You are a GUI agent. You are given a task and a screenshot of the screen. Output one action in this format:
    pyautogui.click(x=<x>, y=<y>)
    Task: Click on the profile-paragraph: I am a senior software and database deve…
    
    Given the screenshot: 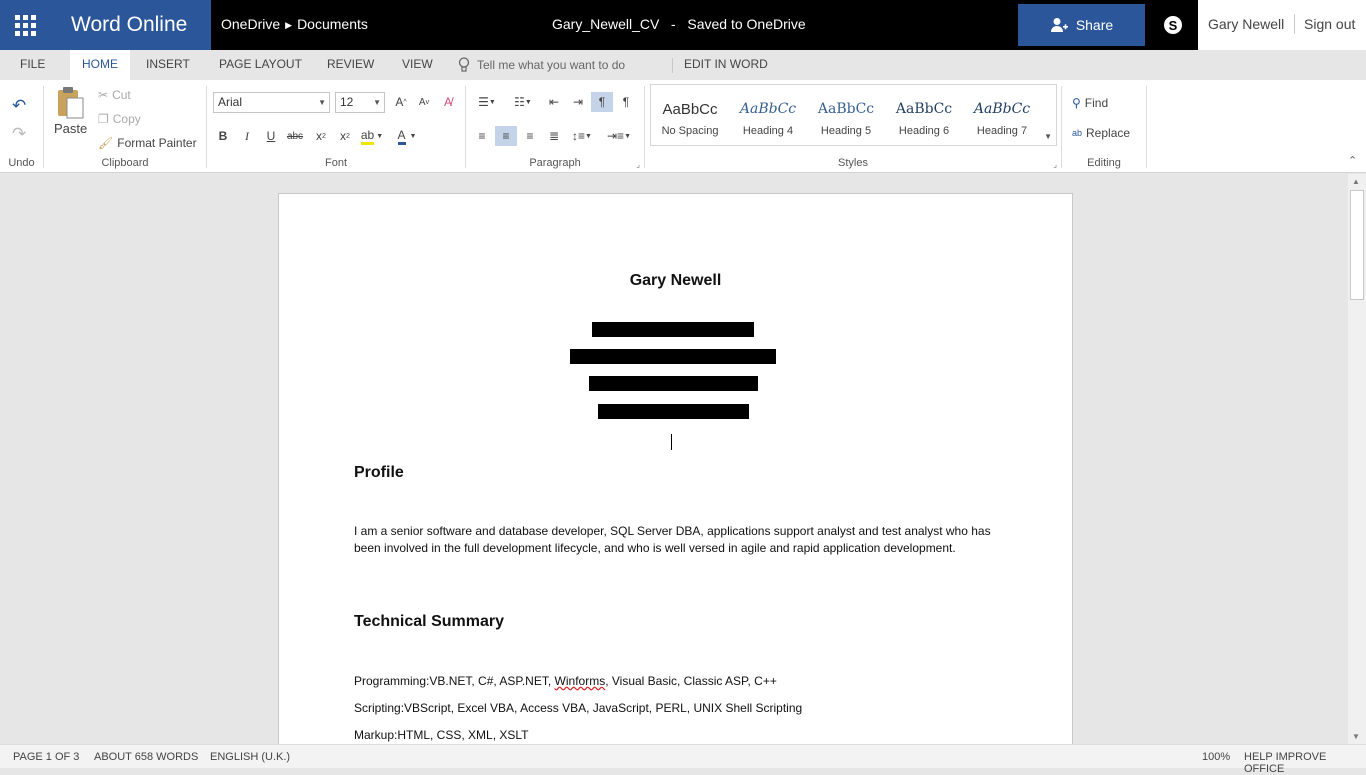 What is the action you would take?
    pyautogui.click(x=672, y=539)
    